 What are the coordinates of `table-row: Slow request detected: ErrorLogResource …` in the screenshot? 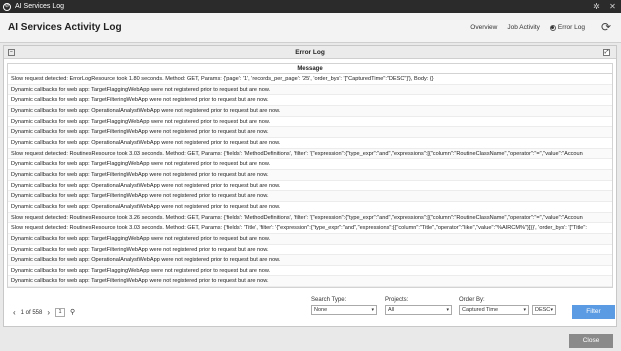 It's located at (310, 79).